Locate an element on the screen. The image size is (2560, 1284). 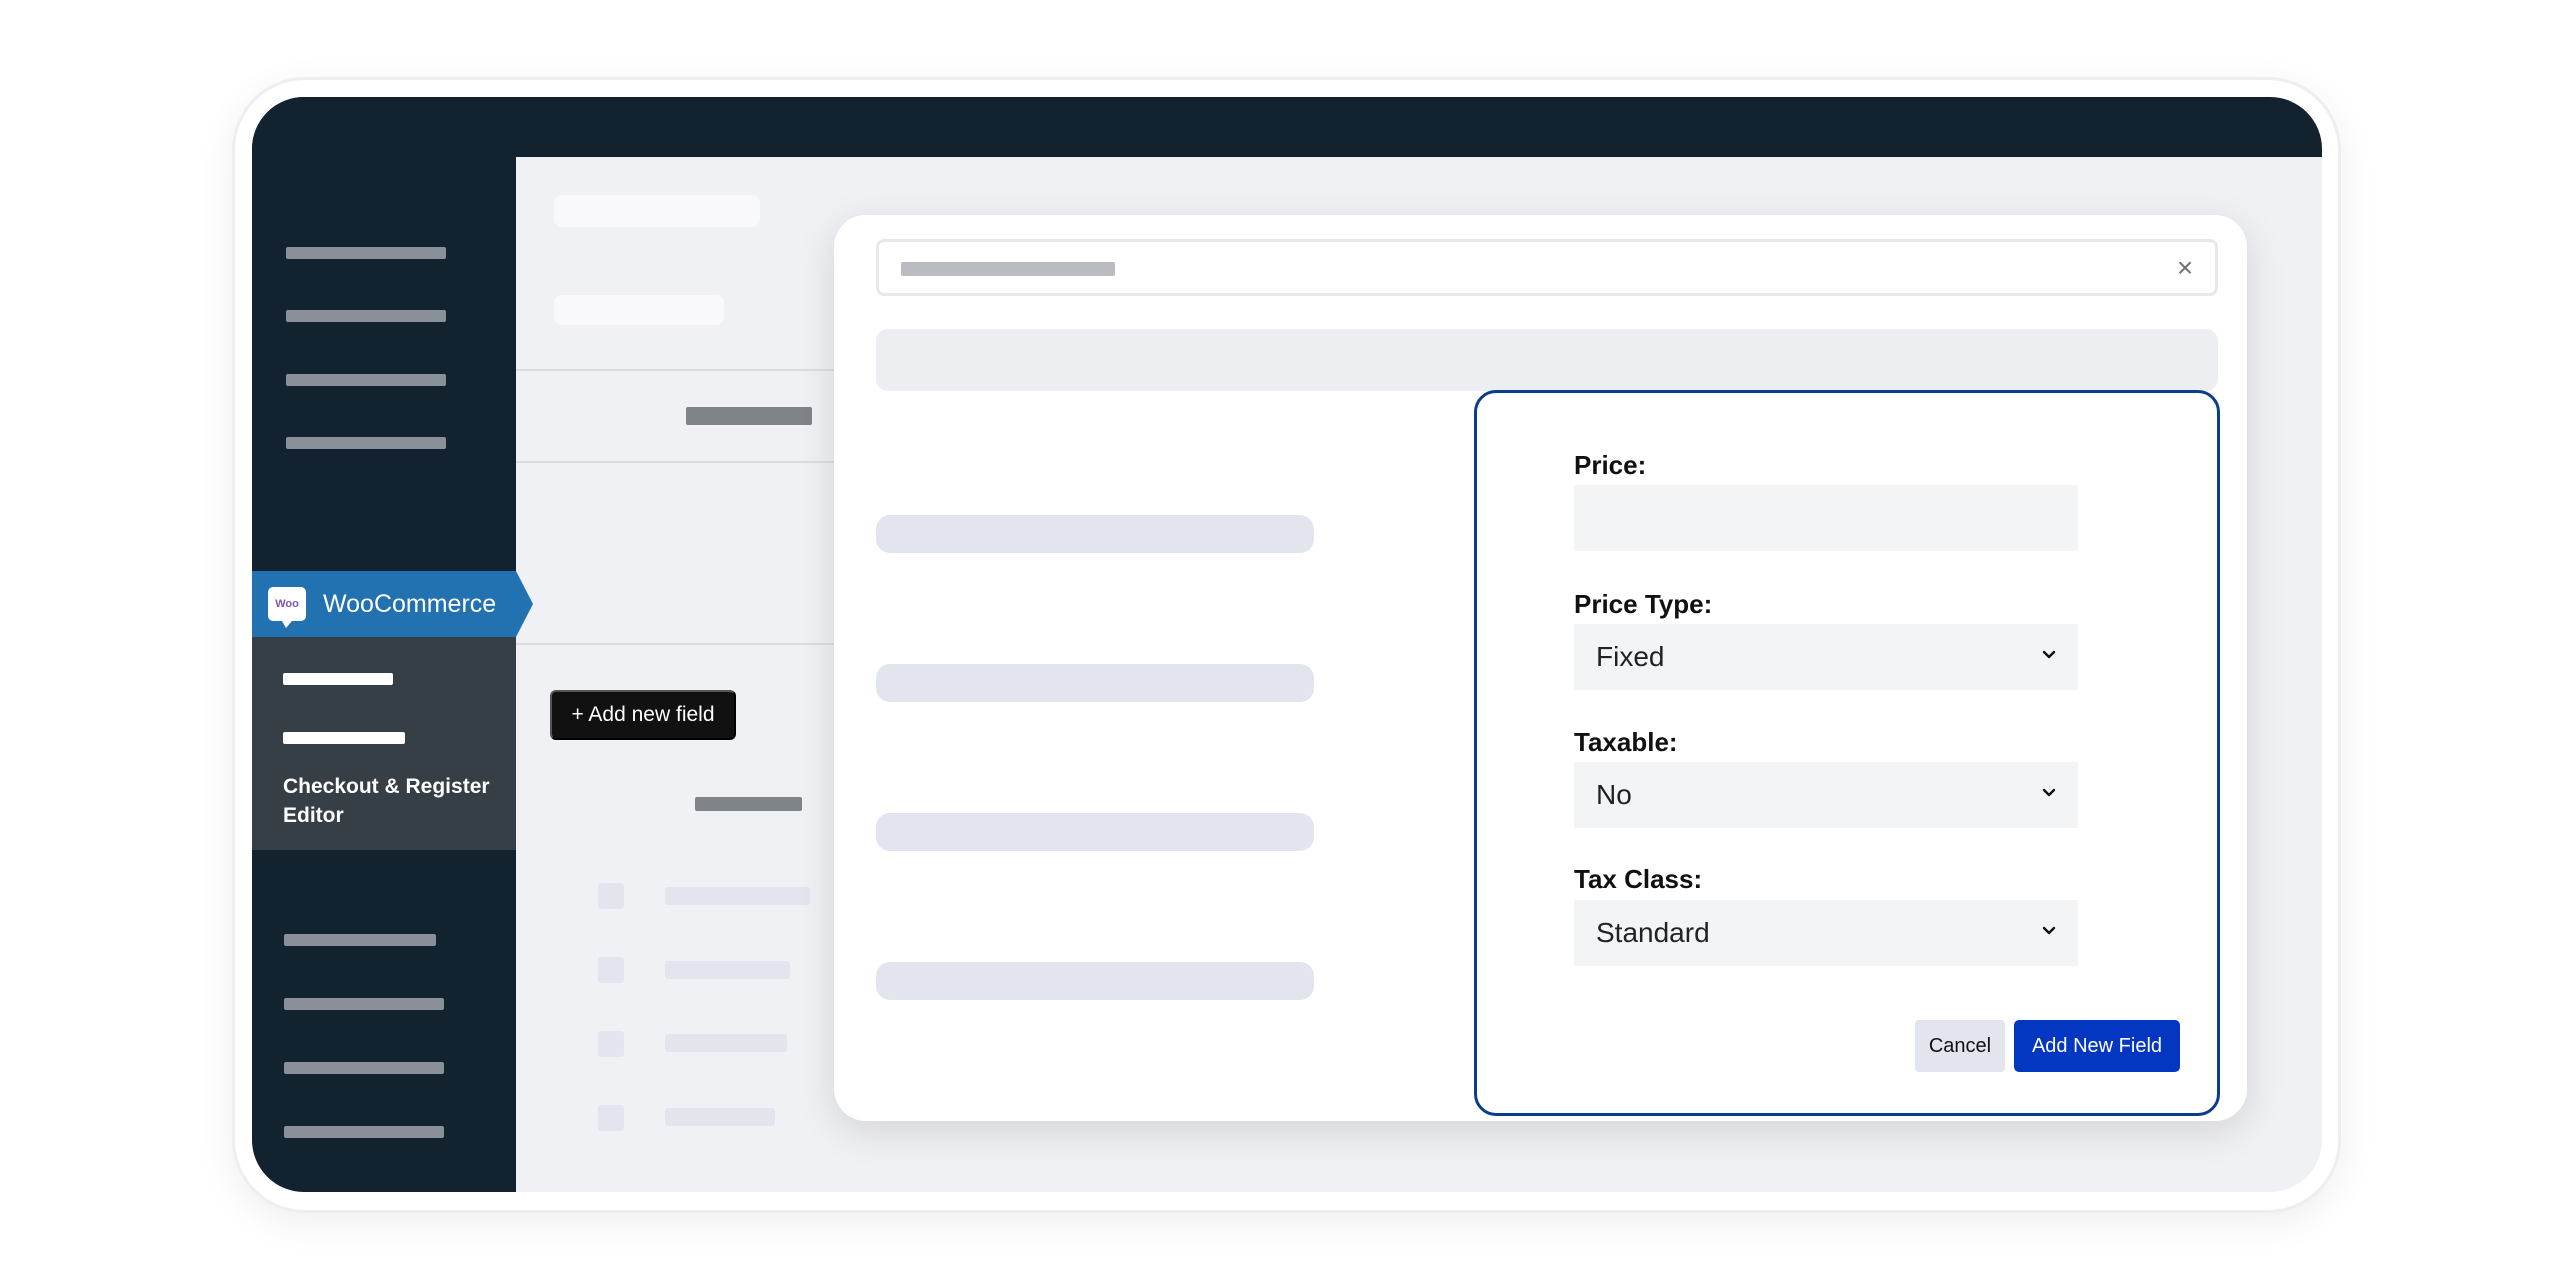
taxable-value: No is located at coordinates (1614, 794).